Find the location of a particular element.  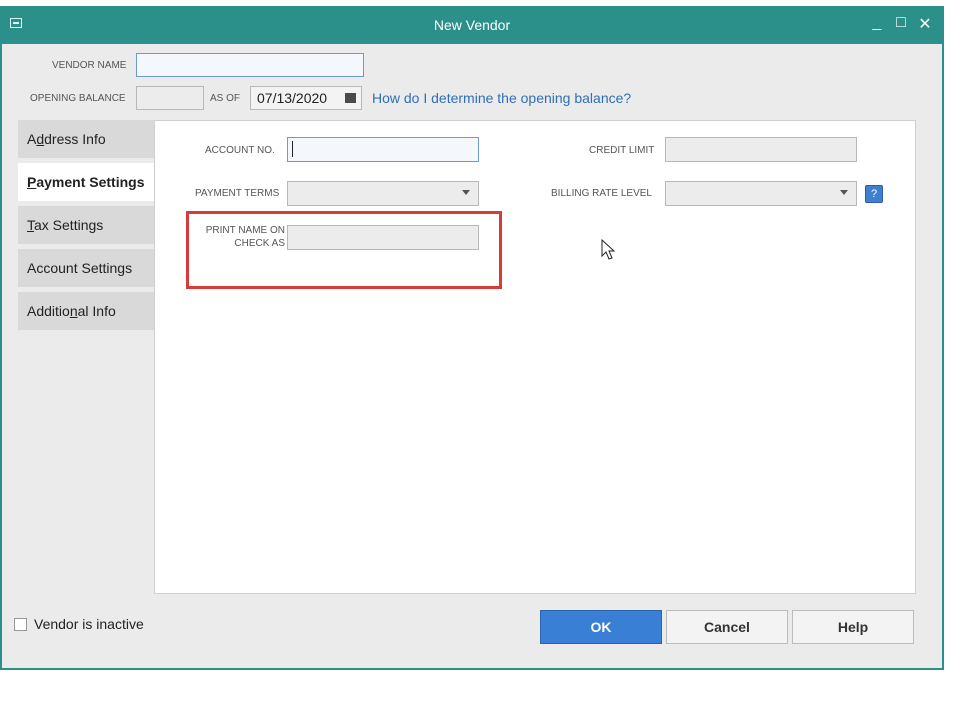

calendar-icon is located at coordinates (350, 98).